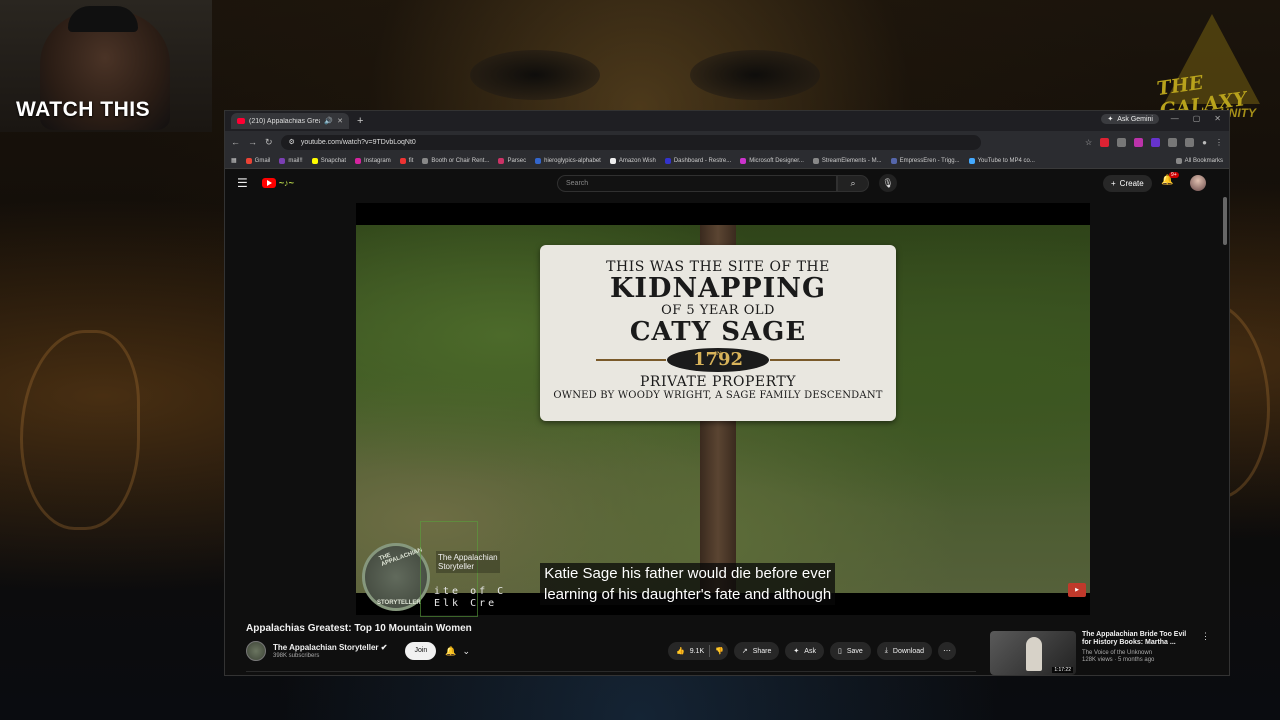  I want to click on subscribed-bell-button: 🔔 ⌄, so click(457, 651).